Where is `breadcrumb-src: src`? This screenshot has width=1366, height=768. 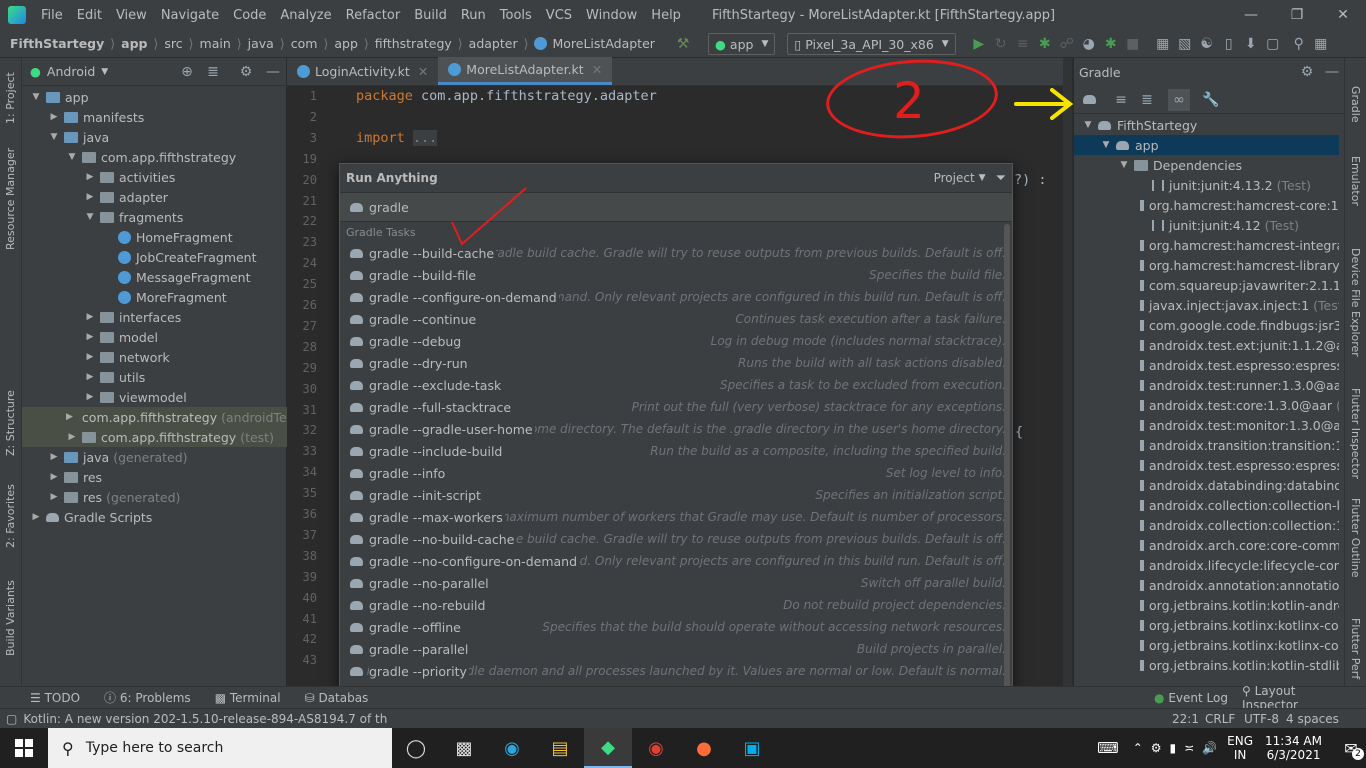 breadcrumb-src: src is located at coordinates (173, 43).